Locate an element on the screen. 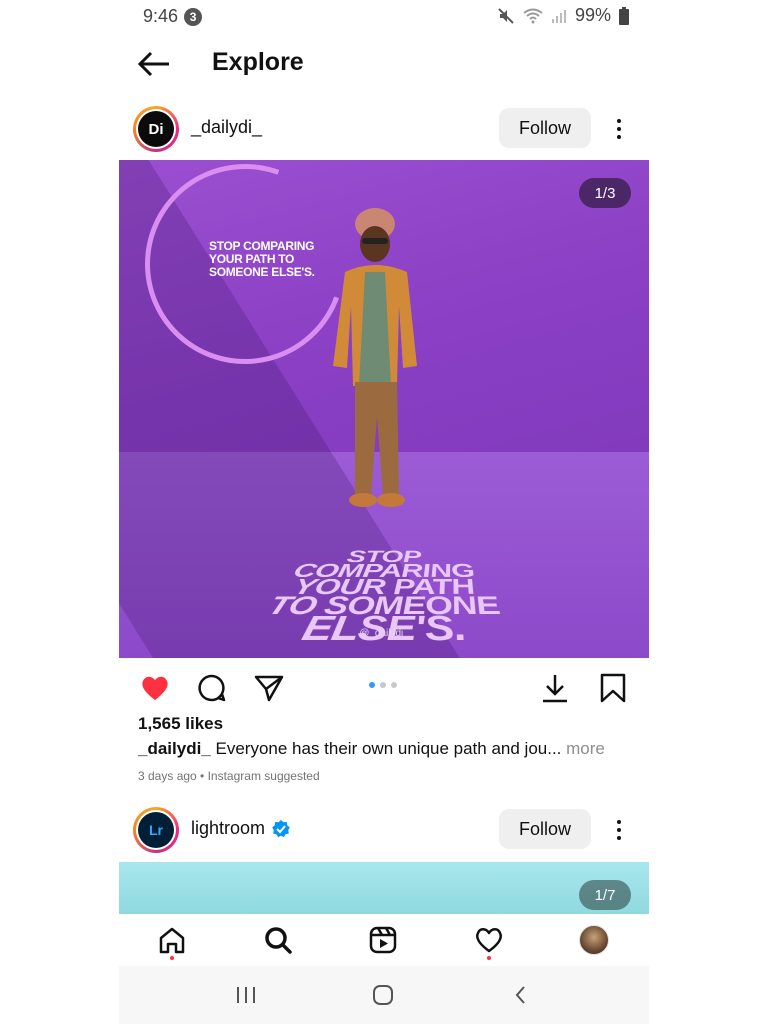 This screenshot has width=768, height=1024. recent-apps-icon is located at coordinates (246, 995).